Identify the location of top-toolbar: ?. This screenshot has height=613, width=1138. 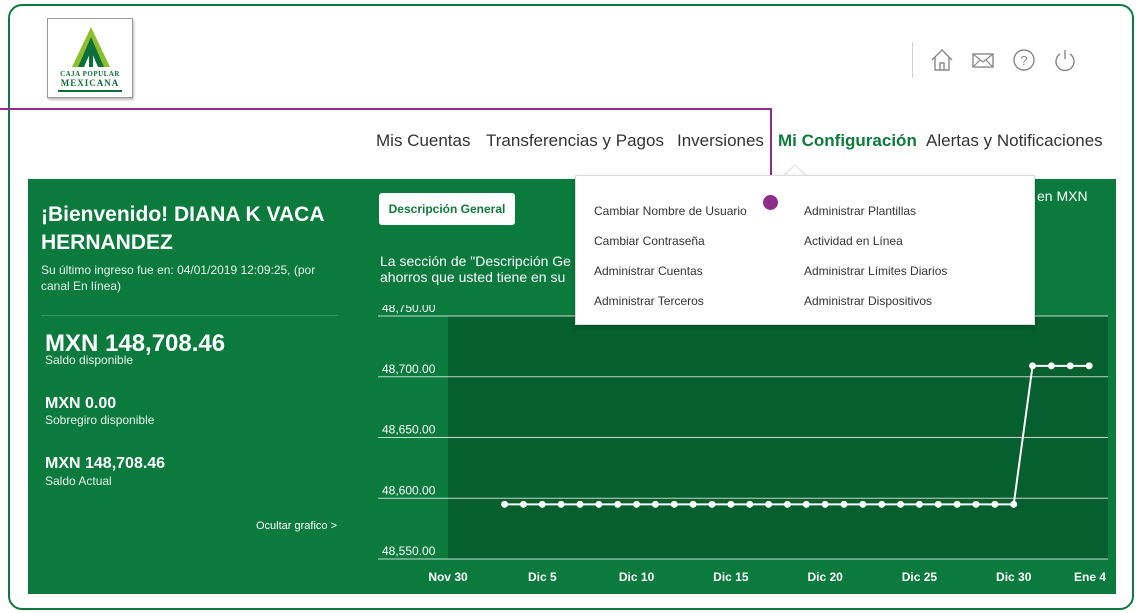
(993, 60).